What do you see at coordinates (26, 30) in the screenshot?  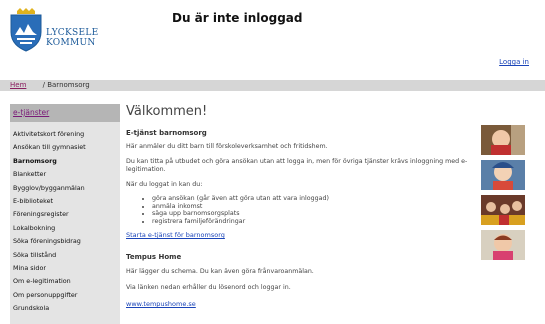 I see `coat-of-arms-icon` at bounding box center [26, 30].